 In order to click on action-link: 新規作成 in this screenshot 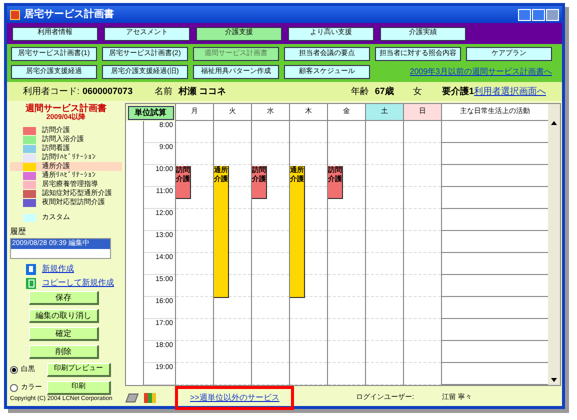, I will do `click(58, 269)`.